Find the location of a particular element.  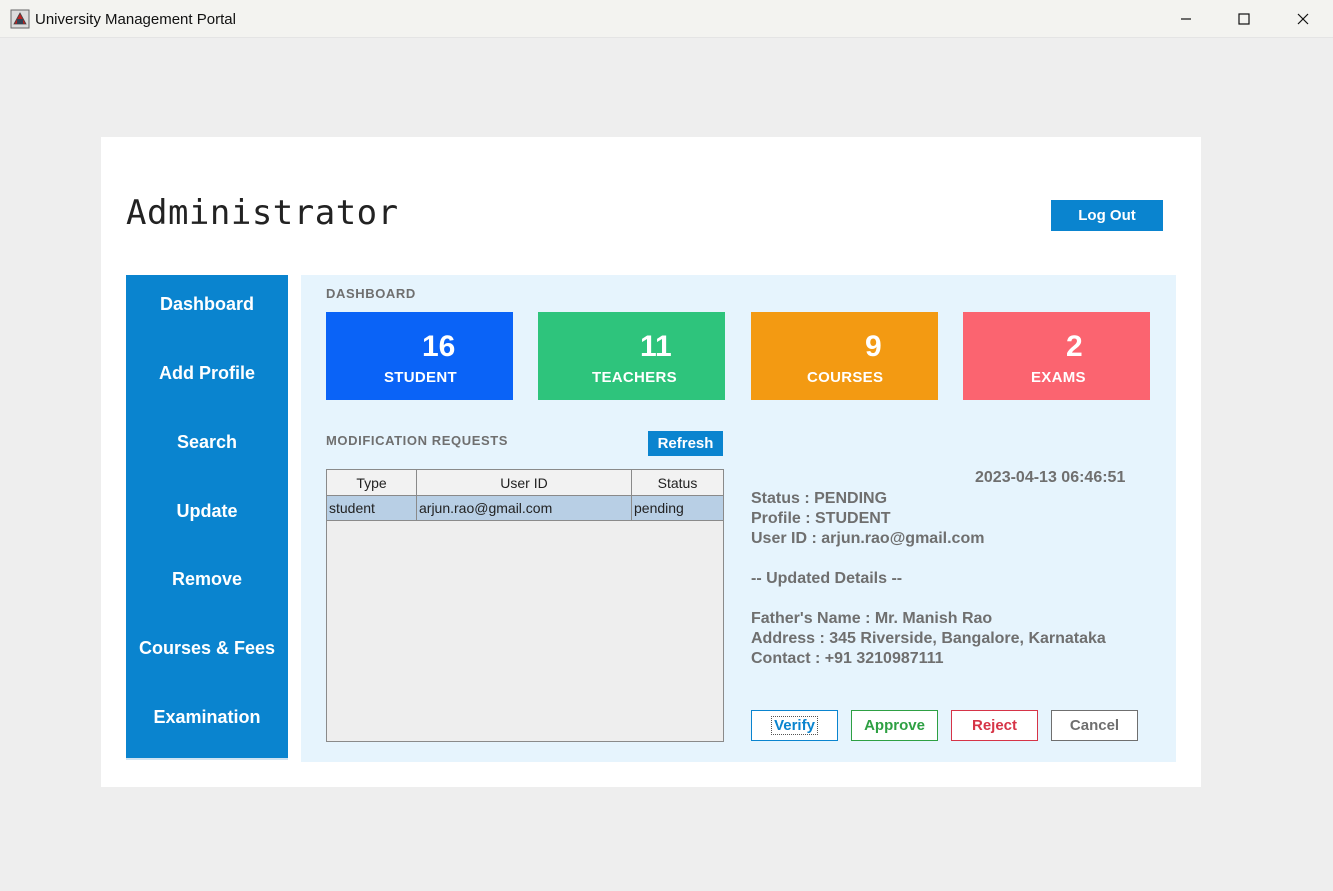

detail-contact: Contact : +91 3210987111 is located at coordinates (847, 658).